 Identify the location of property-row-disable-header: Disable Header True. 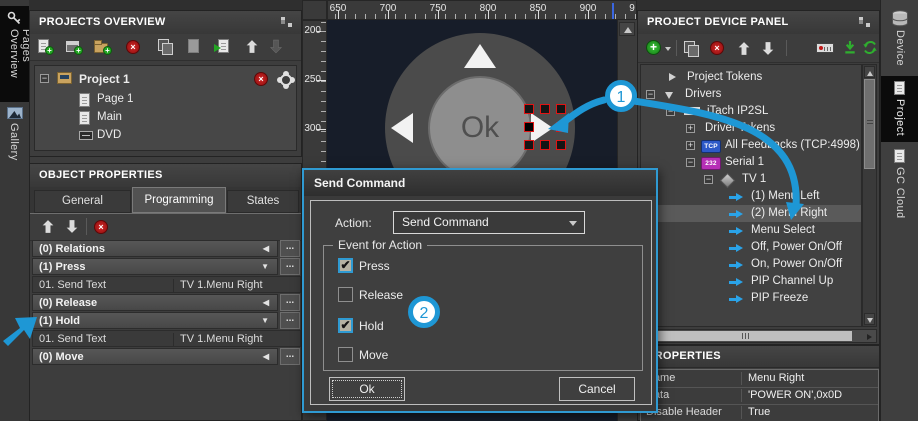
(759, 412).